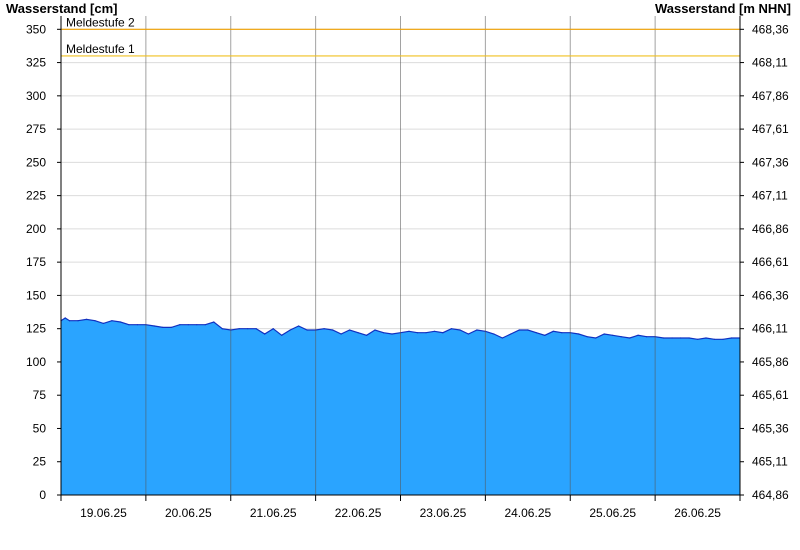 Image resolution: width=800 pixels, height=550 pixels. Describe the element at coordinates (36, 329) in the screenshot. I see `y-tick-label-left: 125` at that location.